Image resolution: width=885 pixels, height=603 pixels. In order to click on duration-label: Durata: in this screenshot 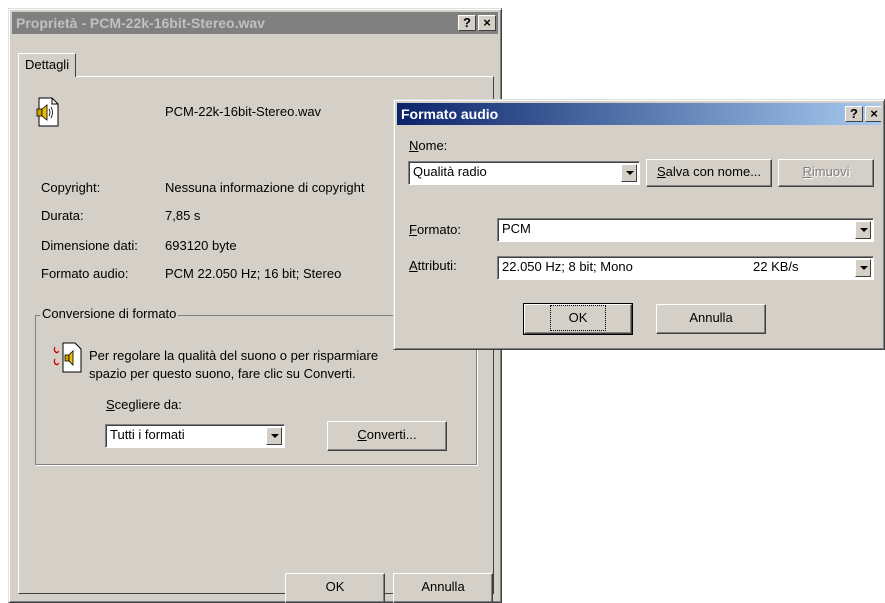, I will do `click(62, 215)`.